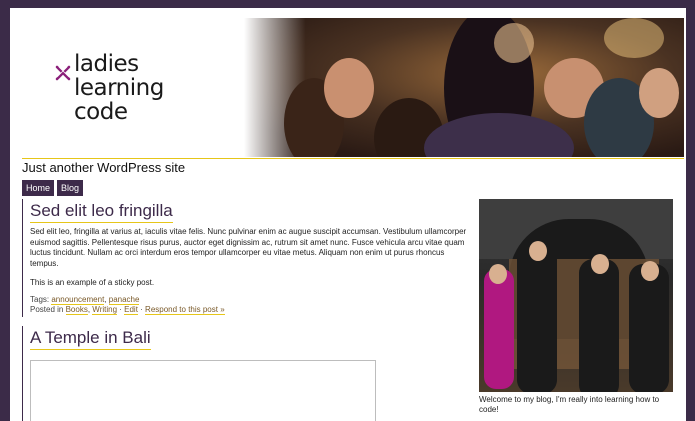 The height and width of the screenshot is (421, 695). What do you see at coordinates (185, 310) in the screenshot?
I see `respond-link: Respond to this post »` at bounding box center [185, 310].